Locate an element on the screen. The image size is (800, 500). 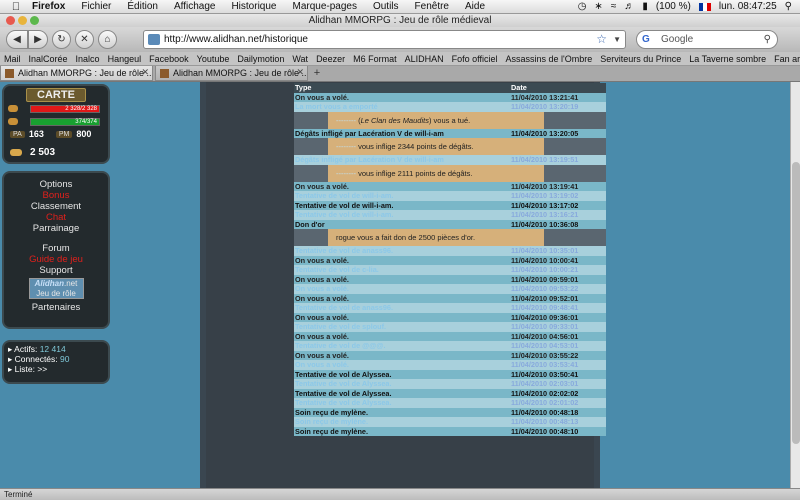
bookmark-item: Hangeul is located at coordinates (125, 58).